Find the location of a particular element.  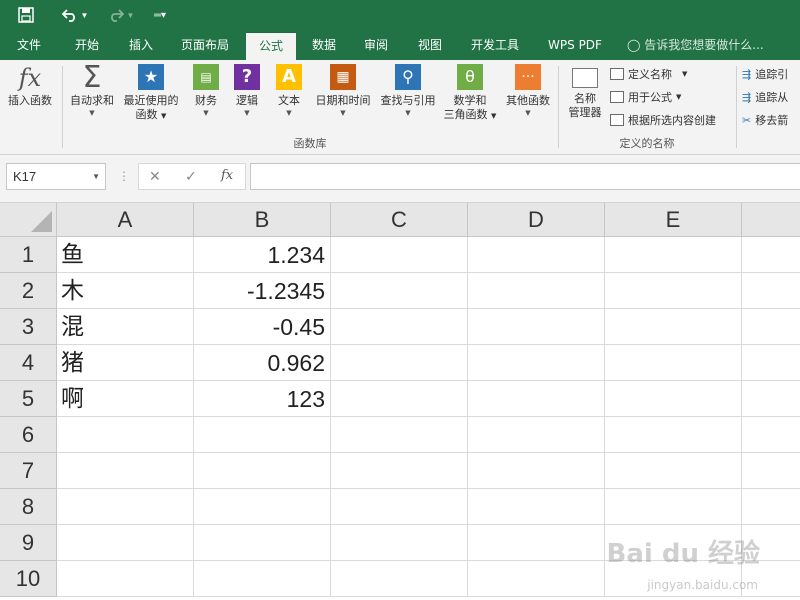

tab-data: 数据 is located at coordinates (324, 46).